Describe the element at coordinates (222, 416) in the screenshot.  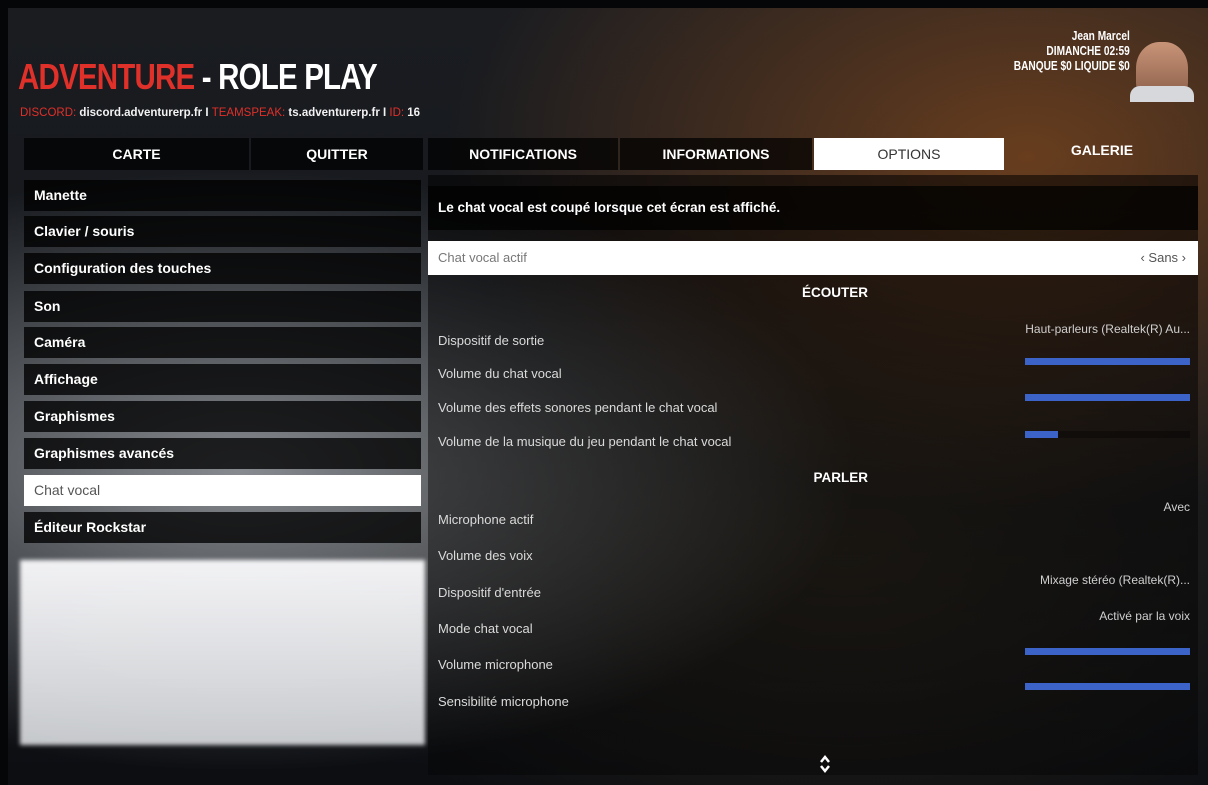
I see `menu-item-graphismes: Graphismes` at that location.